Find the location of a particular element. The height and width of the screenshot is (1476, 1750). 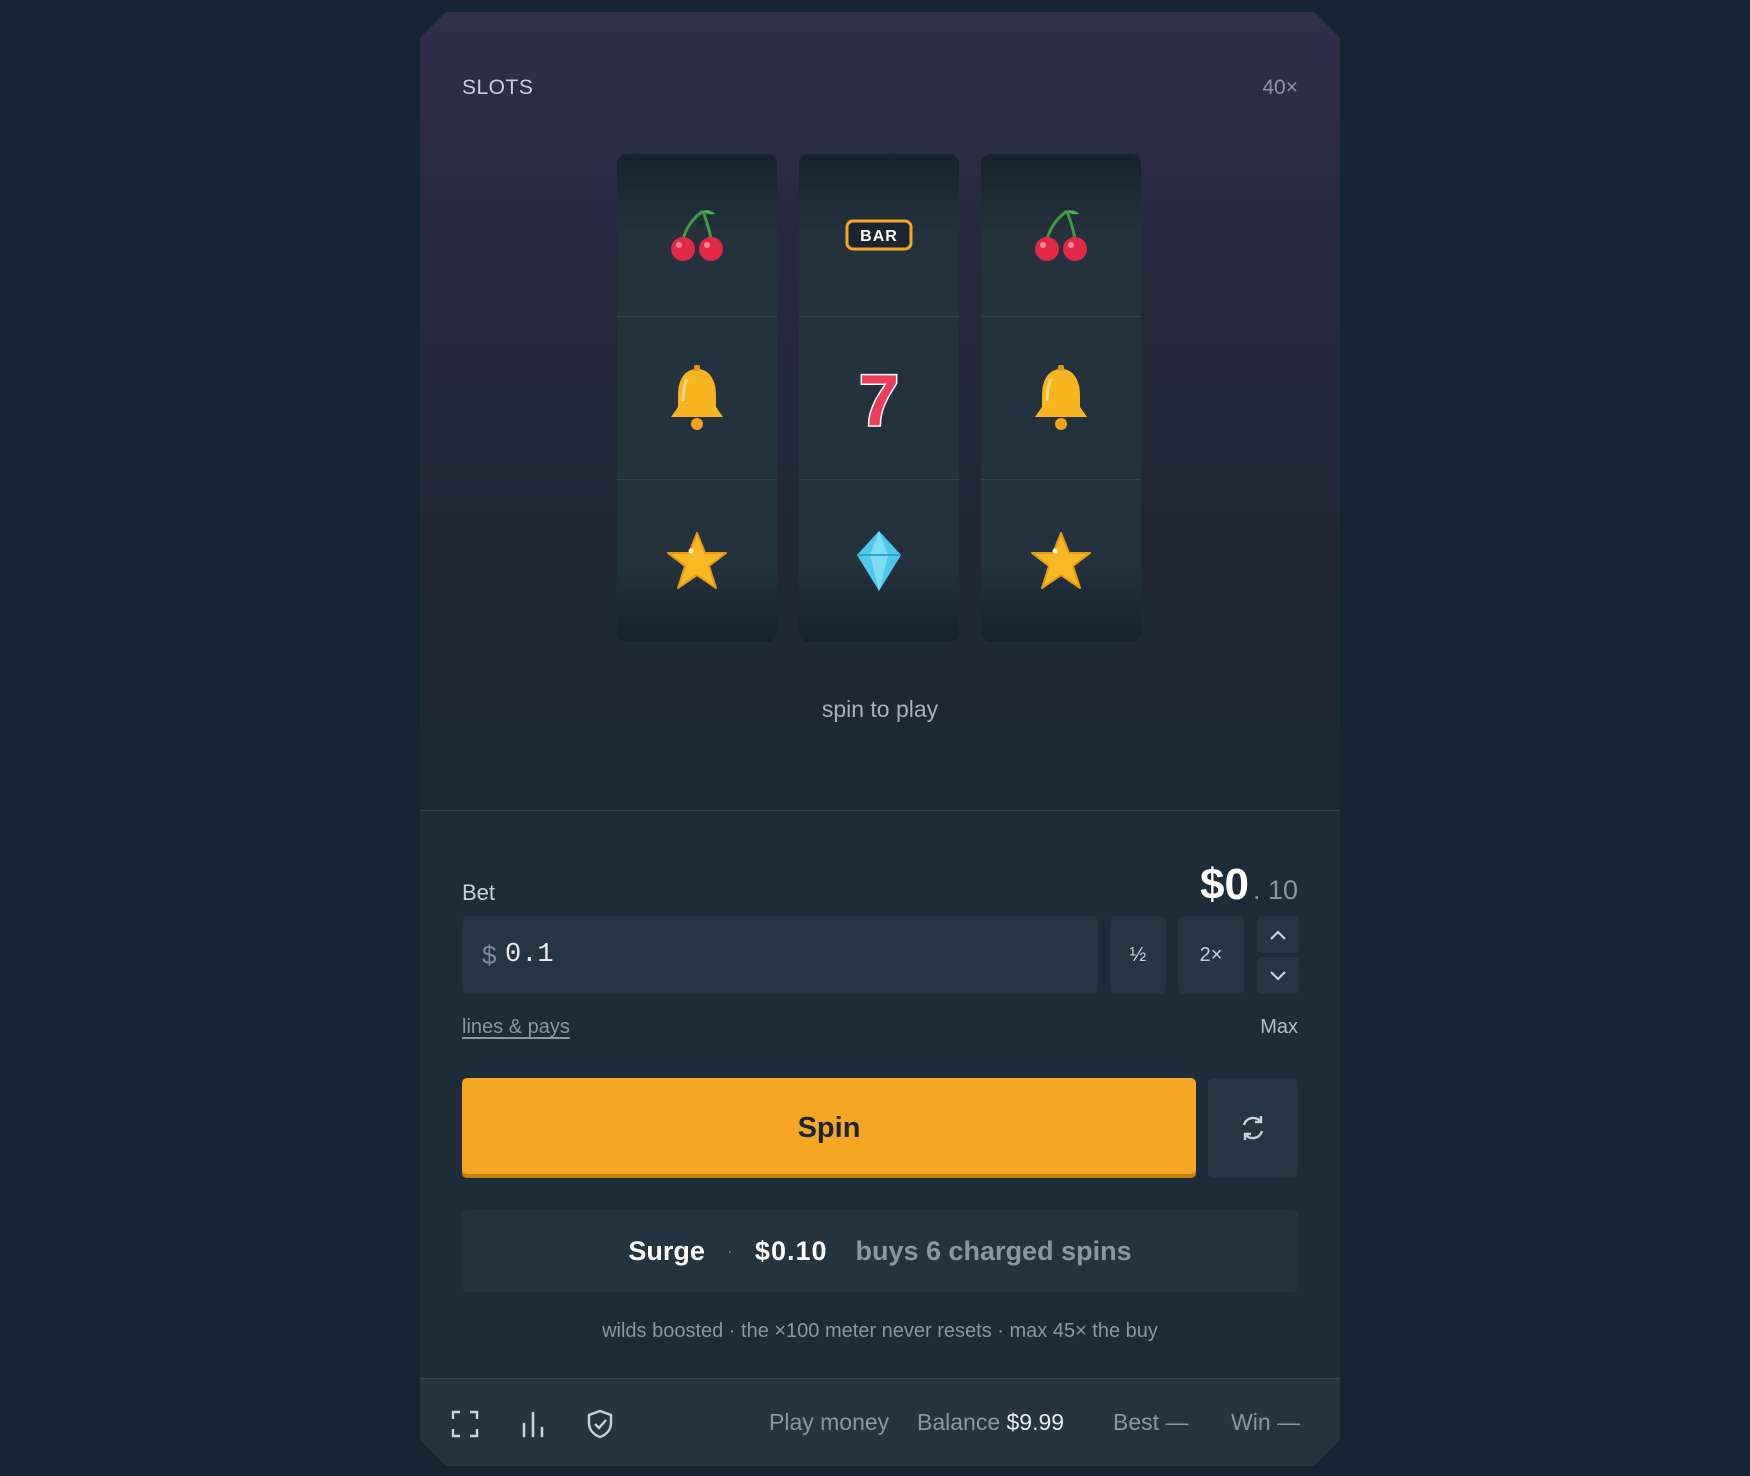

svg-text: BAR is located at coordinates (879, 236).